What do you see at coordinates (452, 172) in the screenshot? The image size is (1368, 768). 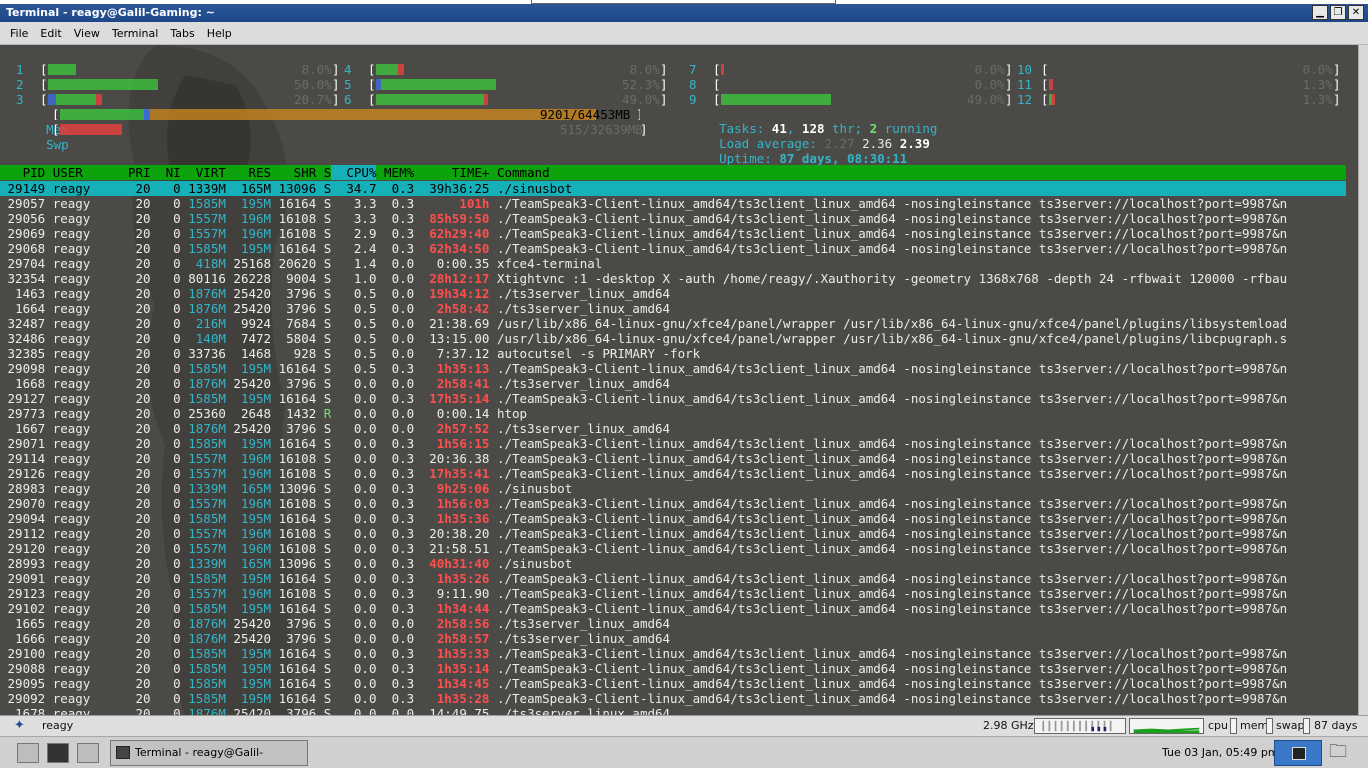 I see `header-time: TIME+` at bounding box center [452, 172].